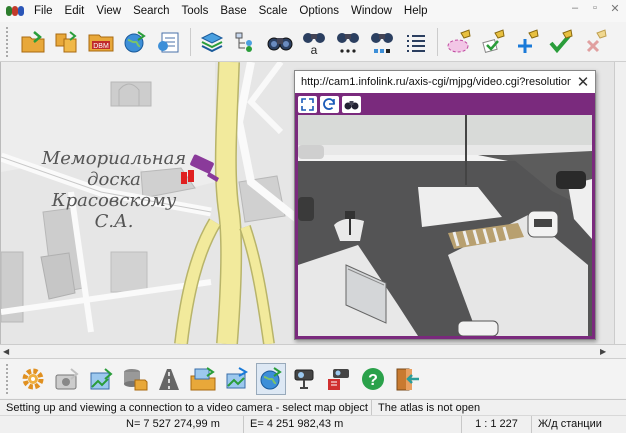 The width and height of the screenshot is (626, 433). Describe the element at coordinates (203, 379) in the screenshot. I see `image-folder-icon` at that location.